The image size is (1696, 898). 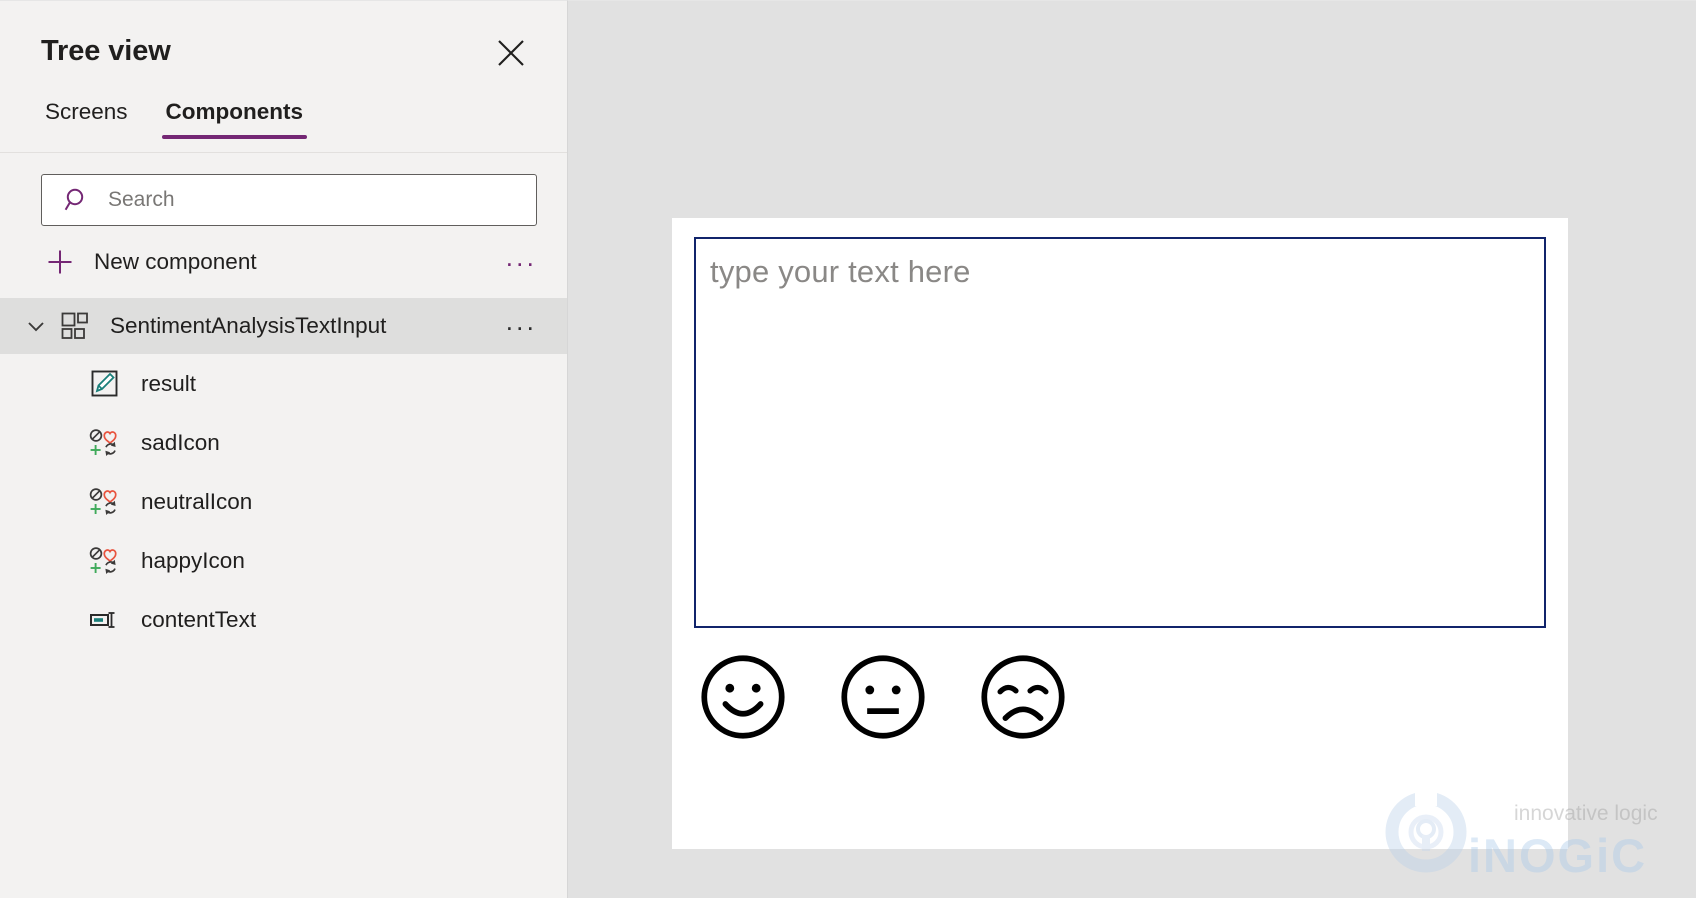 I want to click on neutral-face-icon, so click(x=883, y=697).